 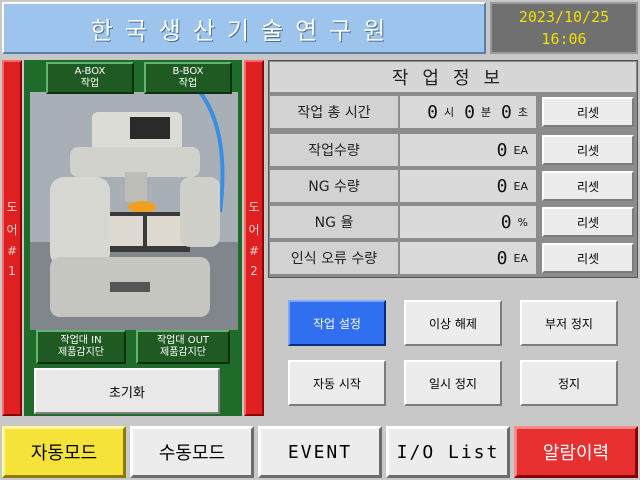 I want to click on work-count-label: 작업수량, so click(x=334, y=150).